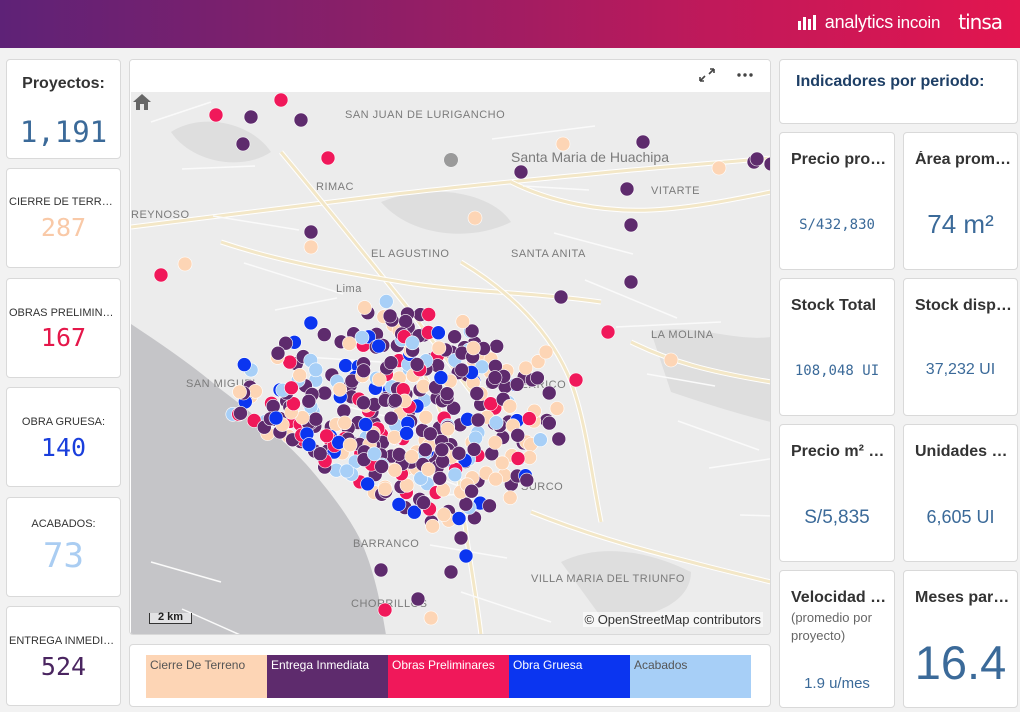 This screenshot has width=1020, height=712. What do you see at coordinates (806, 22) in the screenshot?
I see `analytics-bars-icon` at bounding box center [806, 22].